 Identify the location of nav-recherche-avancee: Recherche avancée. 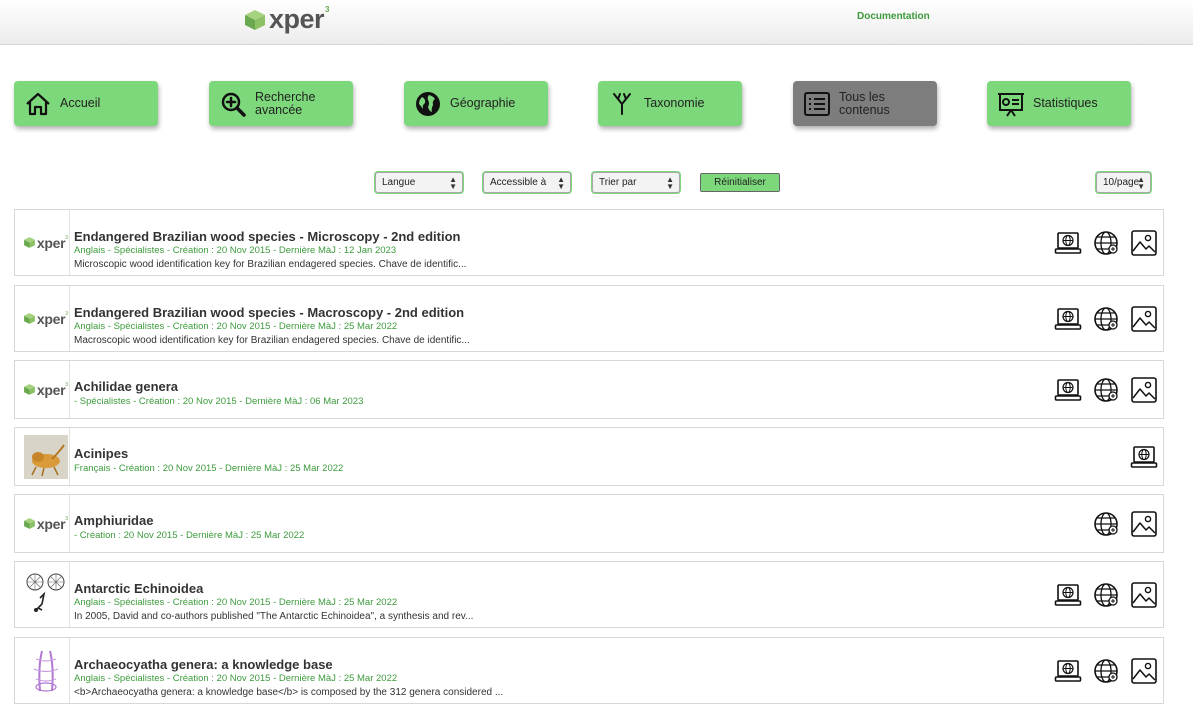
(281, 103).